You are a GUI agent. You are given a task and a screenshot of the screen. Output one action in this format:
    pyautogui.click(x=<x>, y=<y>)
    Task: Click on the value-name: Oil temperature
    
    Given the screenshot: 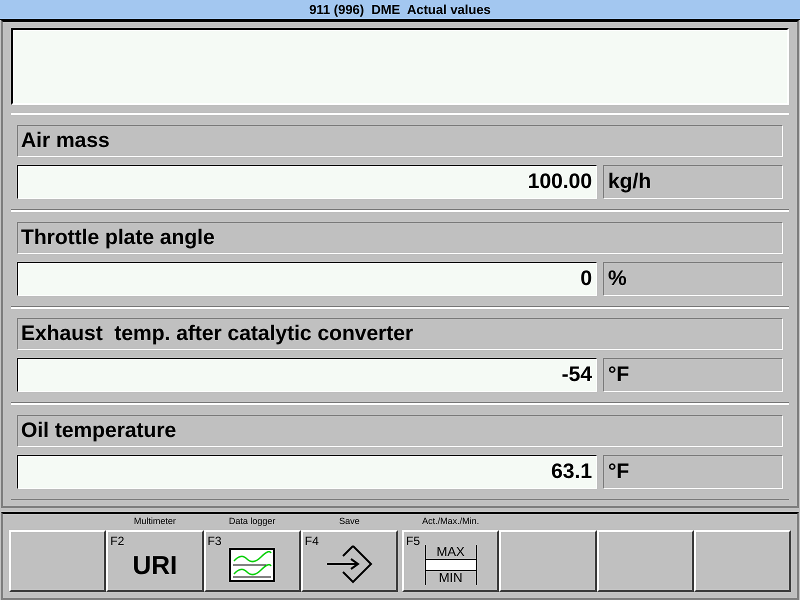 What is the action you would take?
    pyautogui.click(x=400, y=431)
    